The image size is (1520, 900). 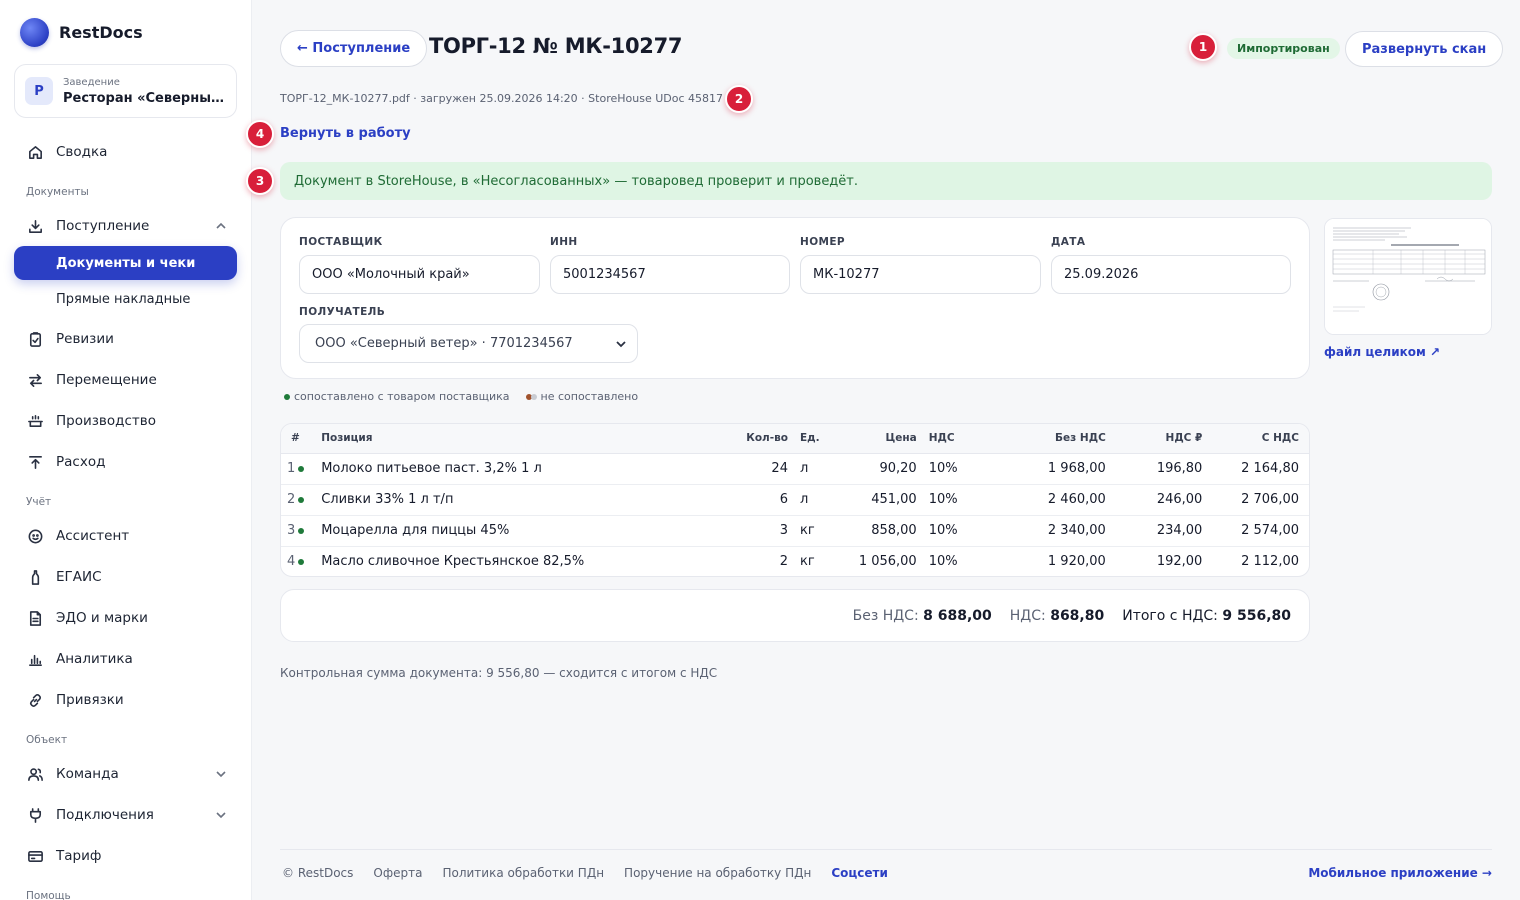 I want to click on cell-num: 3, so click(x=298, y=531).